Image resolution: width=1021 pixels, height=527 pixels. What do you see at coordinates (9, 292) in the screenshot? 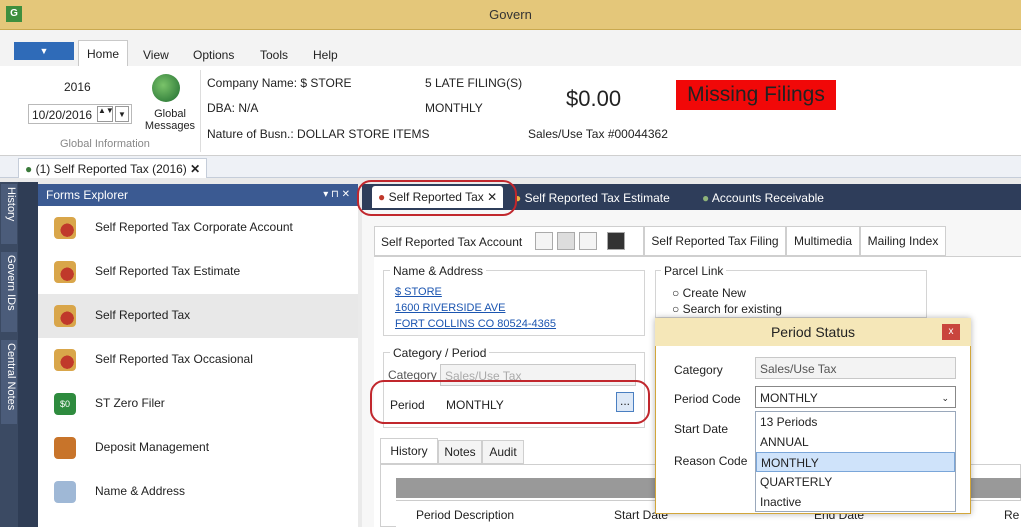
I see `rail-tab-govern-ids: Govern IDs` at bounding box center [9, 292].